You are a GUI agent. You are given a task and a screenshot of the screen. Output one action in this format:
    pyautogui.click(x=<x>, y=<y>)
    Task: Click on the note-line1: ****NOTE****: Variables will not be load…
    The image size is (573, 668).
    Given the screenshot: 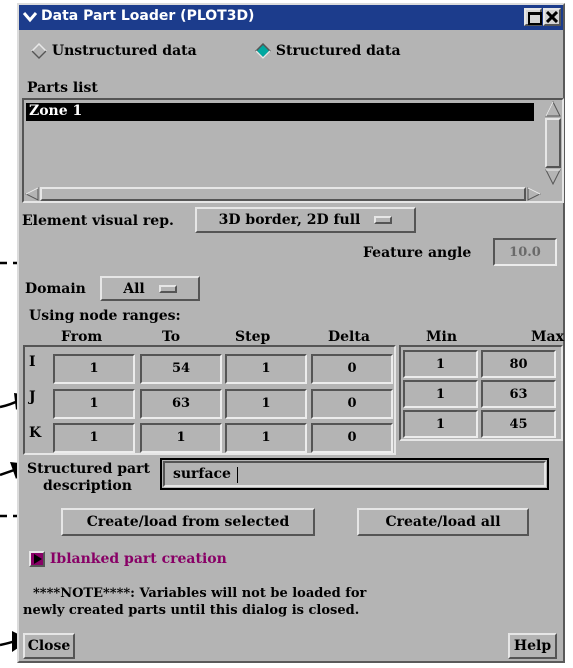 What is the action you would take?
    pyautogui.click(x=200, y=593)
    